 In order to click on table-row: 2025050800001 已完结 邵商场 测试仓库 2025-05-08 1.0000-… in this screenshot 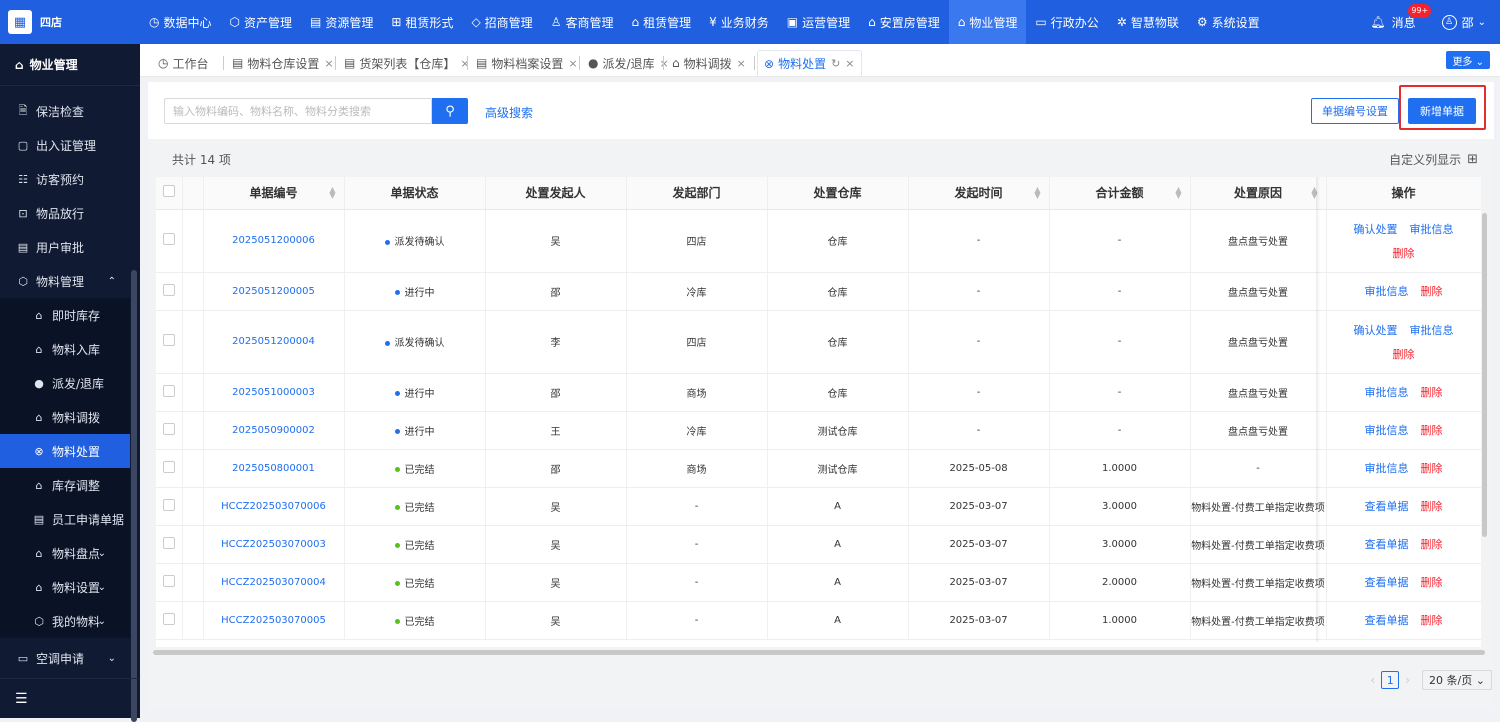, I will do `click(818, 468)`.